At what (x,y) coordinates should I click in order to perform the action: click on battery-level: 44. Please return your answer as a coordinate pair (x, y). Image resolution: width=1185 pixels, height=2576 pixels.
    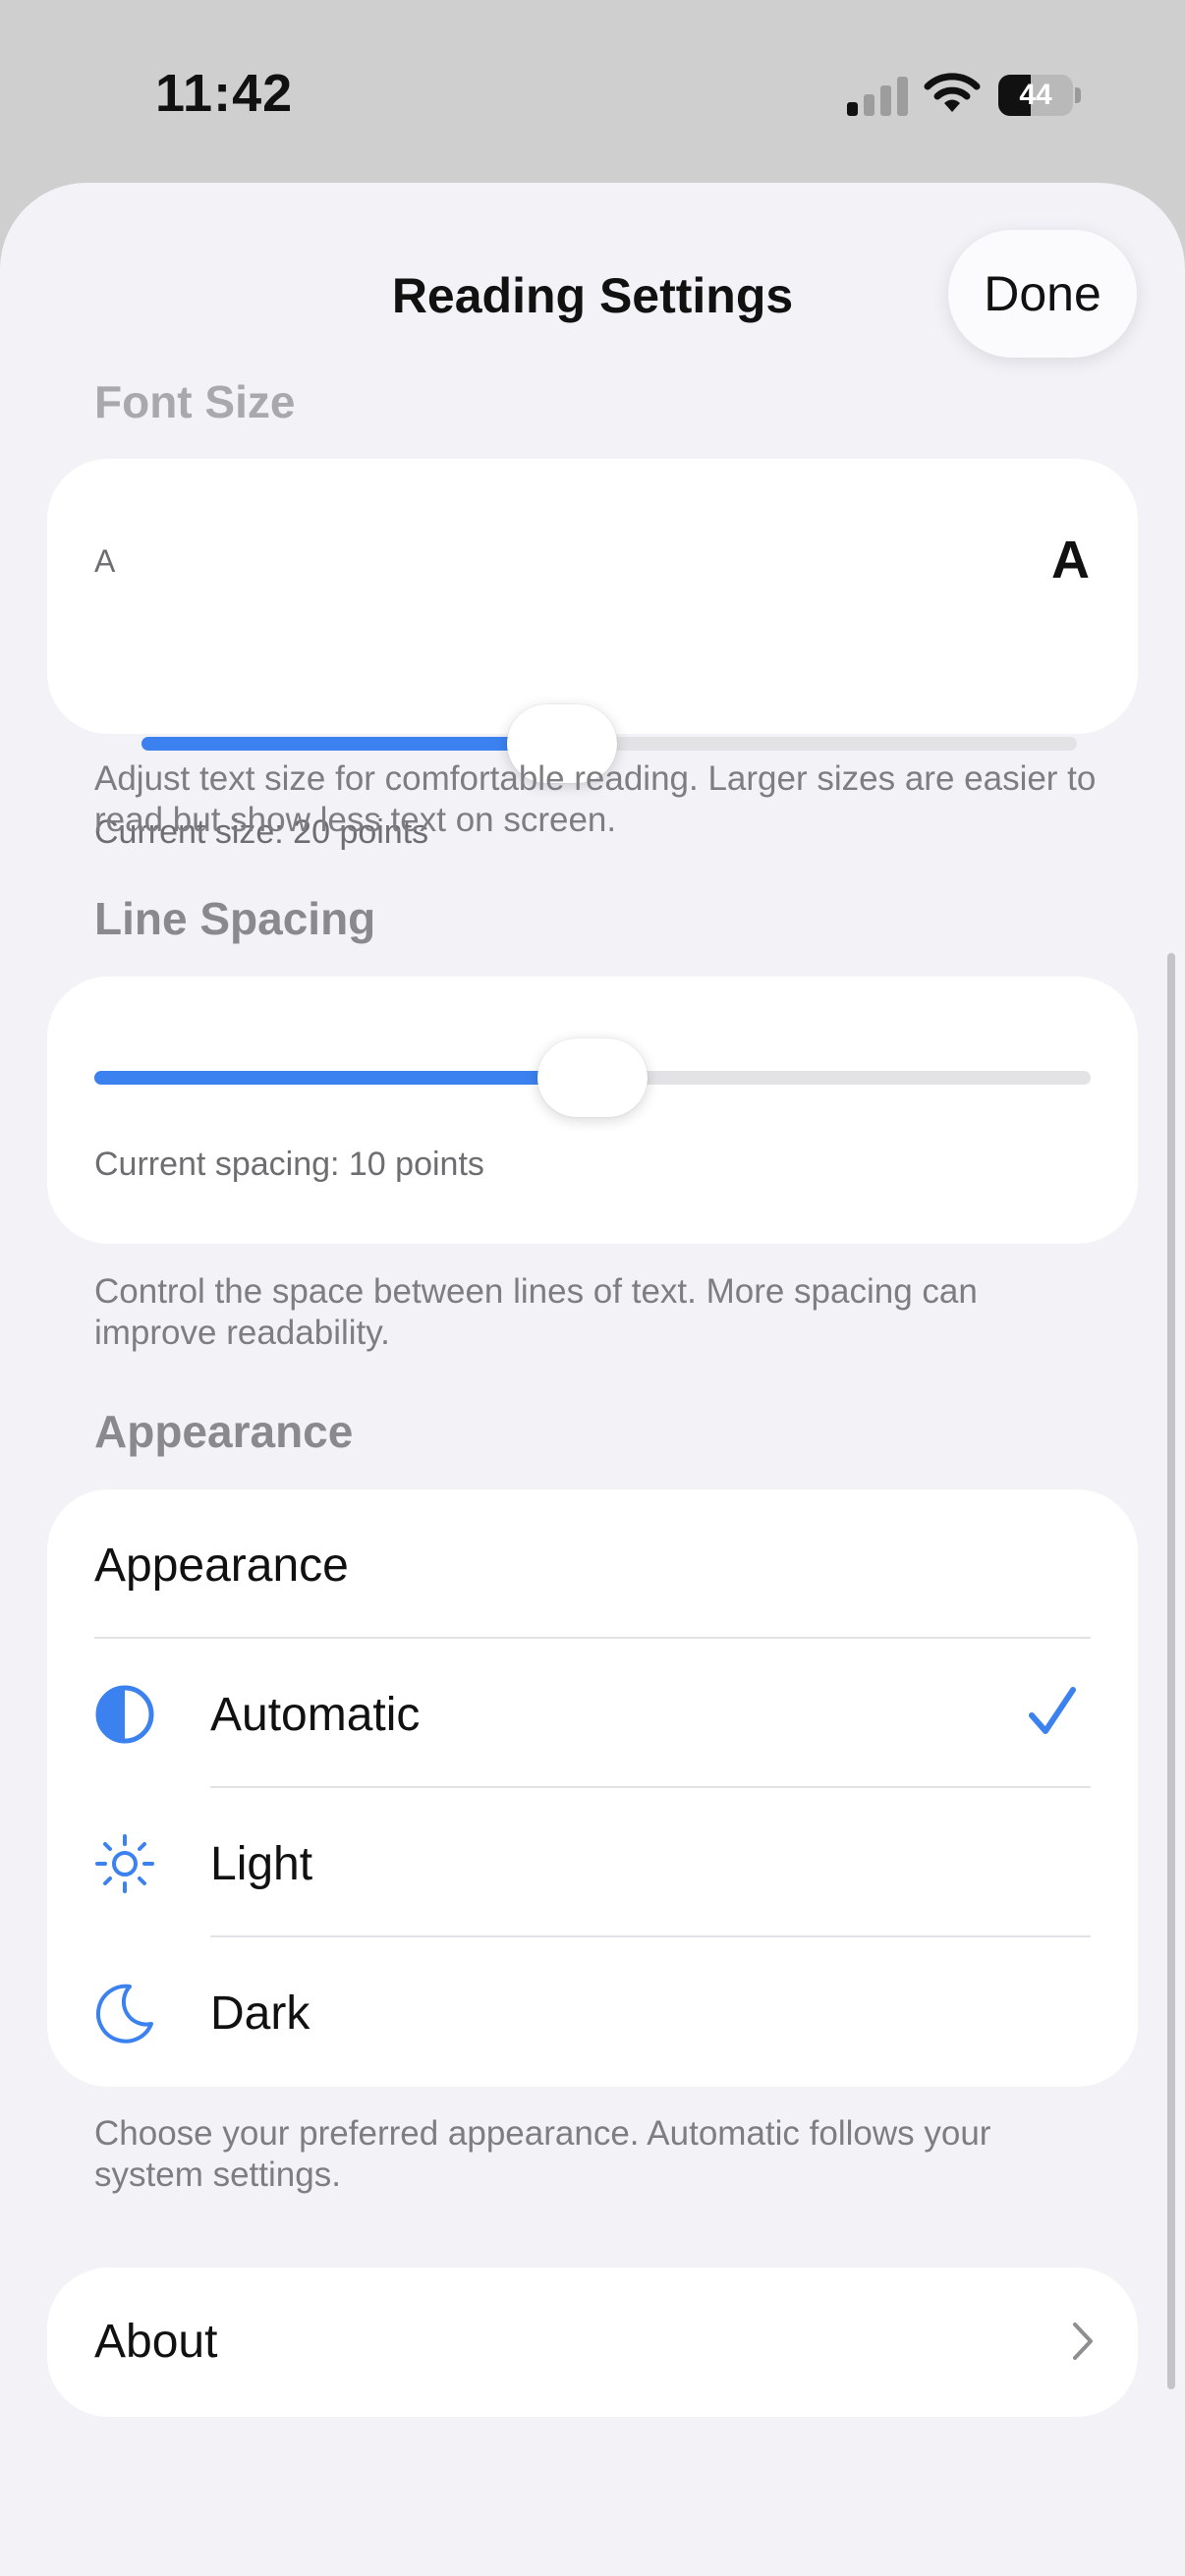
    Looking at the image, I should click on (1035, 95).